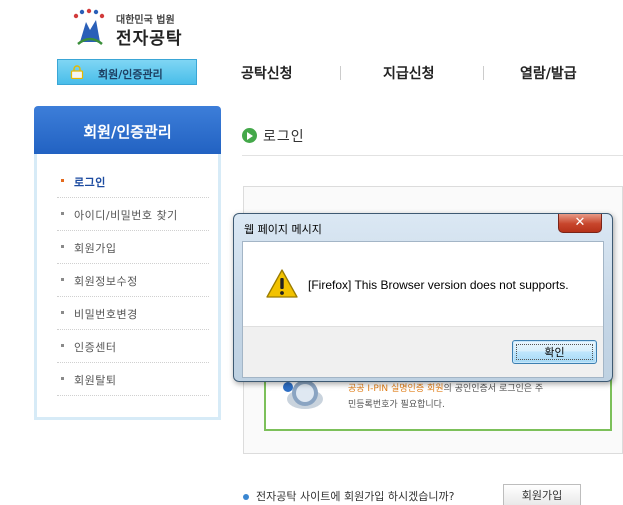 The width and height of the screenshot is (623, 505). What do you see at coordinates (133, 181) in the screenshot?
I see `sidebar-item-login: 로그인` at bounding box center [133, 181].